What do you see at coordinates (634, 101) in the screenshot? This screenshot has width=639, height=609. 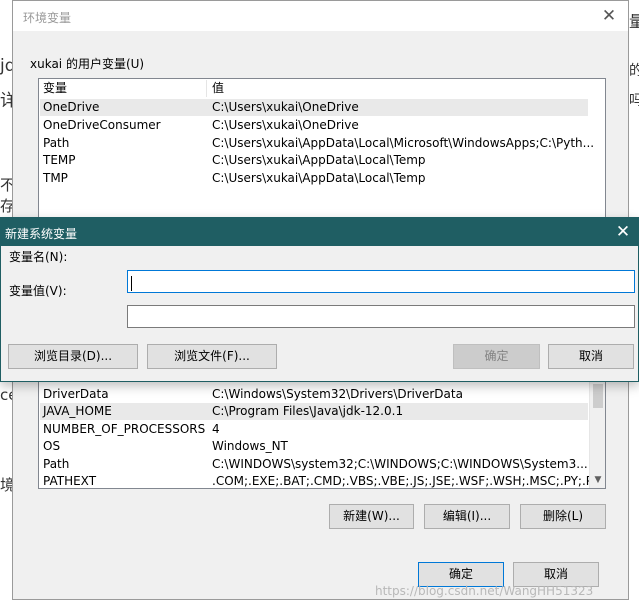 I see `background-text-fragment: 吗` at bounding box center [634, 101].